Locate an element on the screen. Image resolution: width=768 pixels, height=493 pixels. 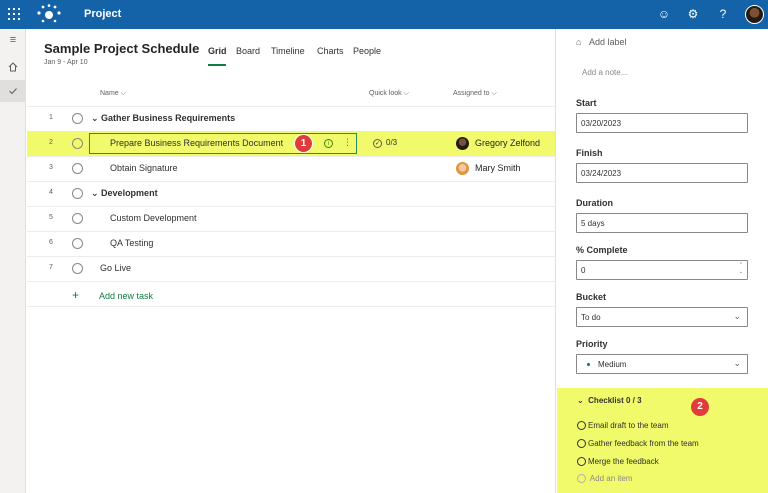
start-date-field: 03/20/2023 is located at coordinates (662, 123).